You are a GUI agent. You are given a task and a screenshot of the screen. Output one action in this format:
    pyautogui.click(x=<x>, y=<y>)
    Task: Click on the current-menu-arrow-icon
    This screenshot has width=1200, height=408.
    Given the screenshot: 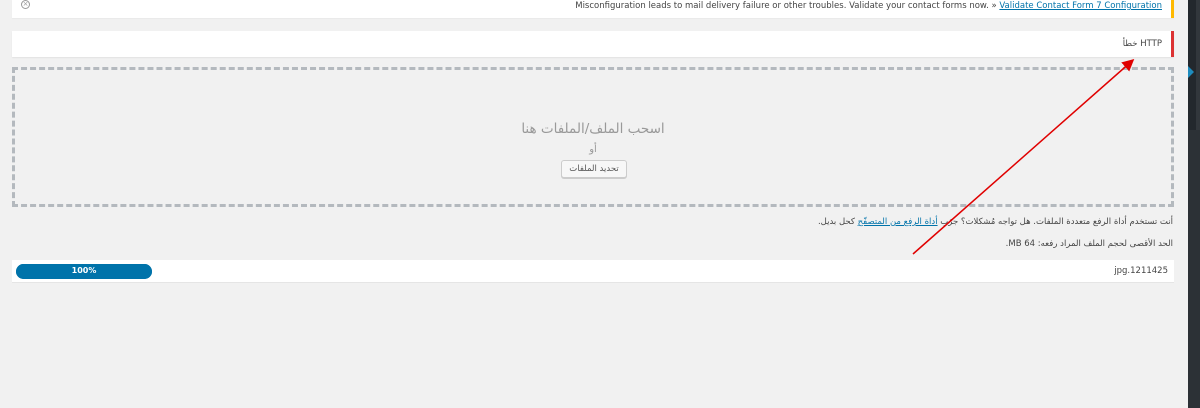 What is the action you would take?
    pyautogui.click(x=1191, y=72)
    